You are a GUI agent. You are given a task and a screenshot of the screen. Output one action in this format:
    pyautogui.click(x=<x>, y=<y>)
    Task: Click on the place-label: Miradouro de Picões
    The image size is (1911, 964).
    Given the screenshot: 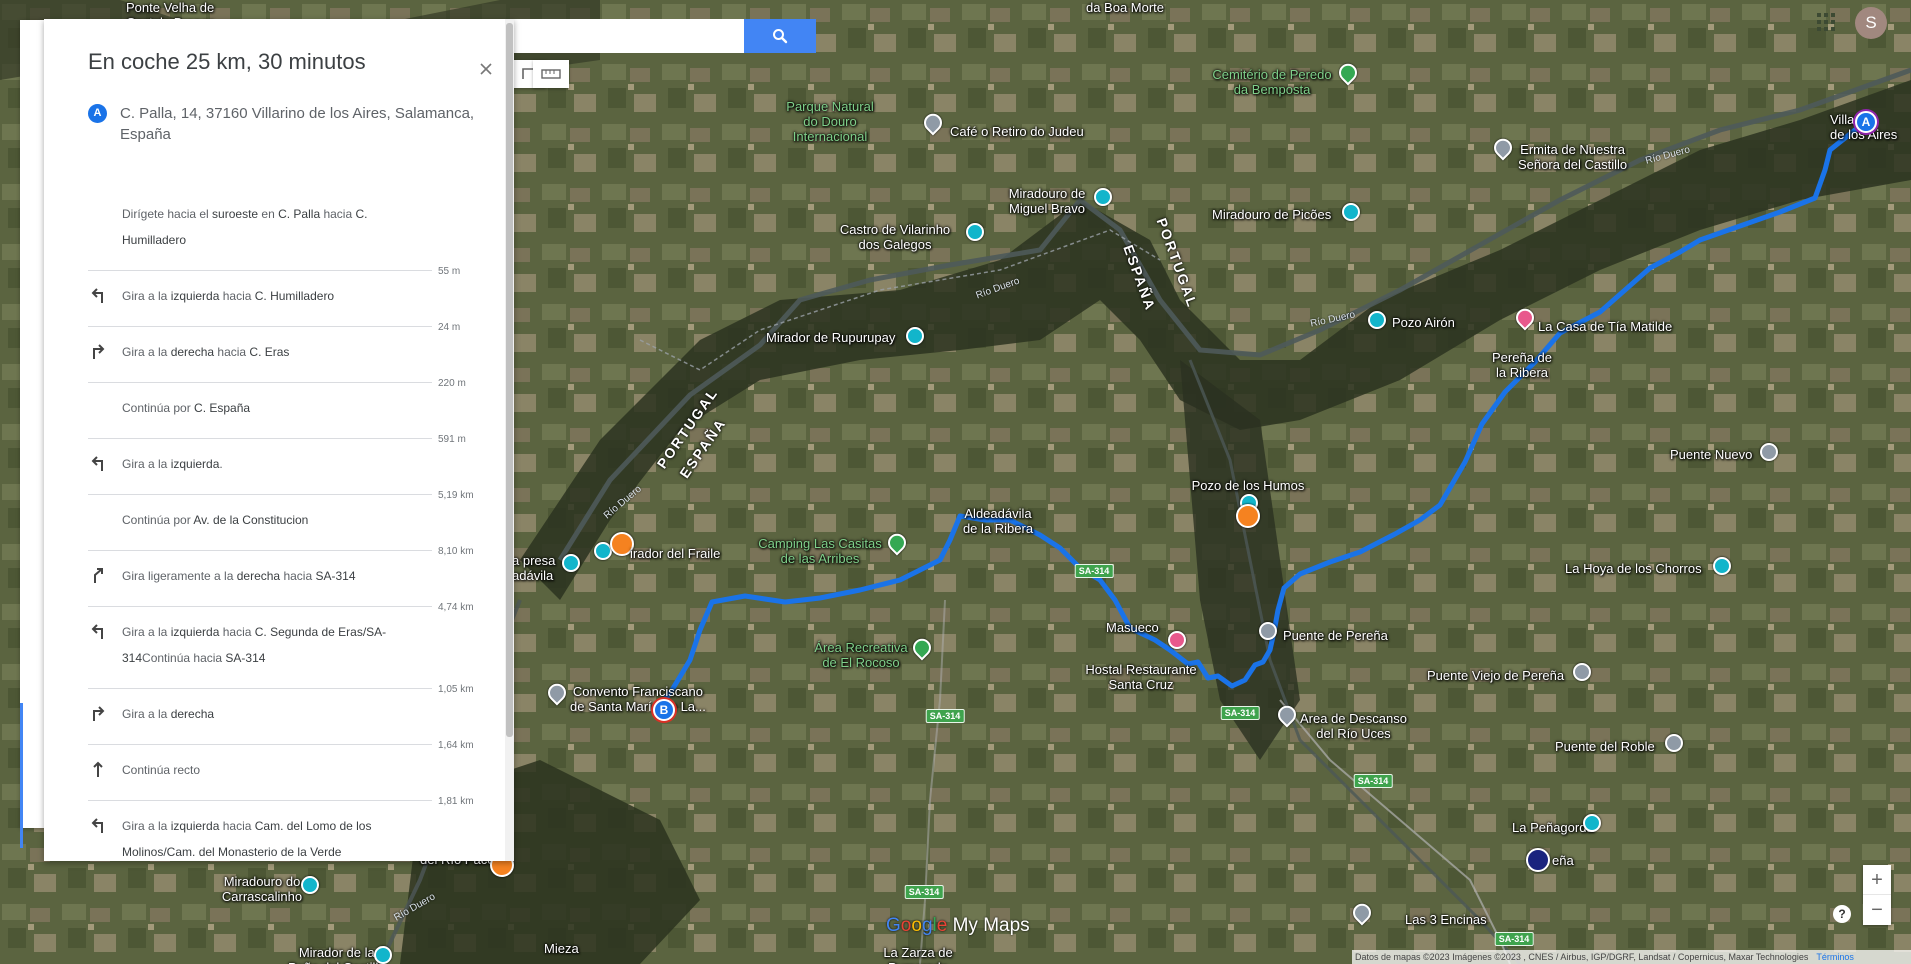 What is the action you would take?
    pyautogui.click(x=1271, y=214)
    